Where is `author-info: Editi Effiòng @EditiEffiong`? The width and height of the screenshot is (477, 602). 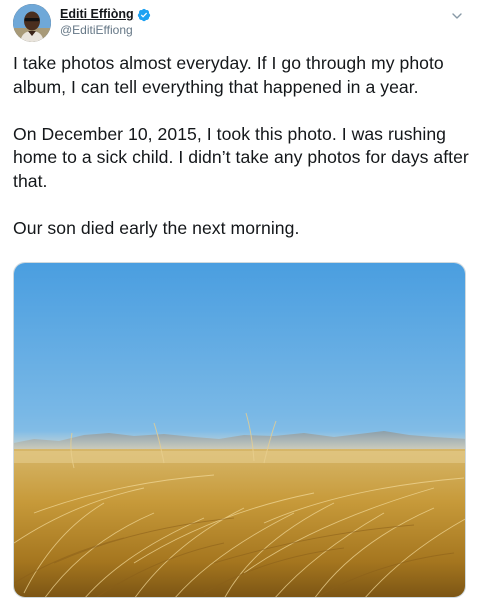 author-info: Editi Effiòng @EditiEffiong is located at coordinates (105, 21).